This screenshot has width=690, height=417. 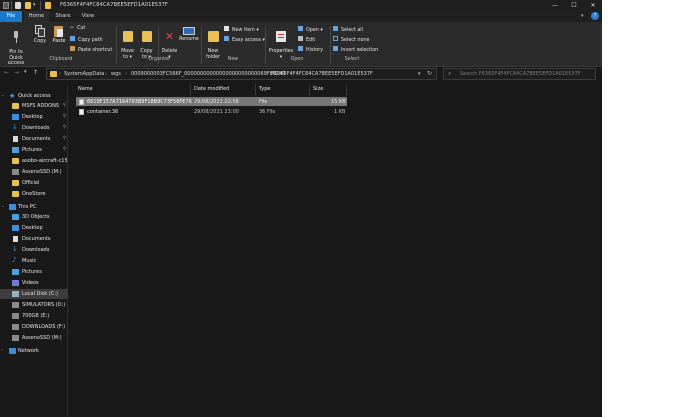 What do you see at coordinates (25, 72) in the screenshot?
I see `recent-locations-icon: ▾` at bounding box center [25, 72].